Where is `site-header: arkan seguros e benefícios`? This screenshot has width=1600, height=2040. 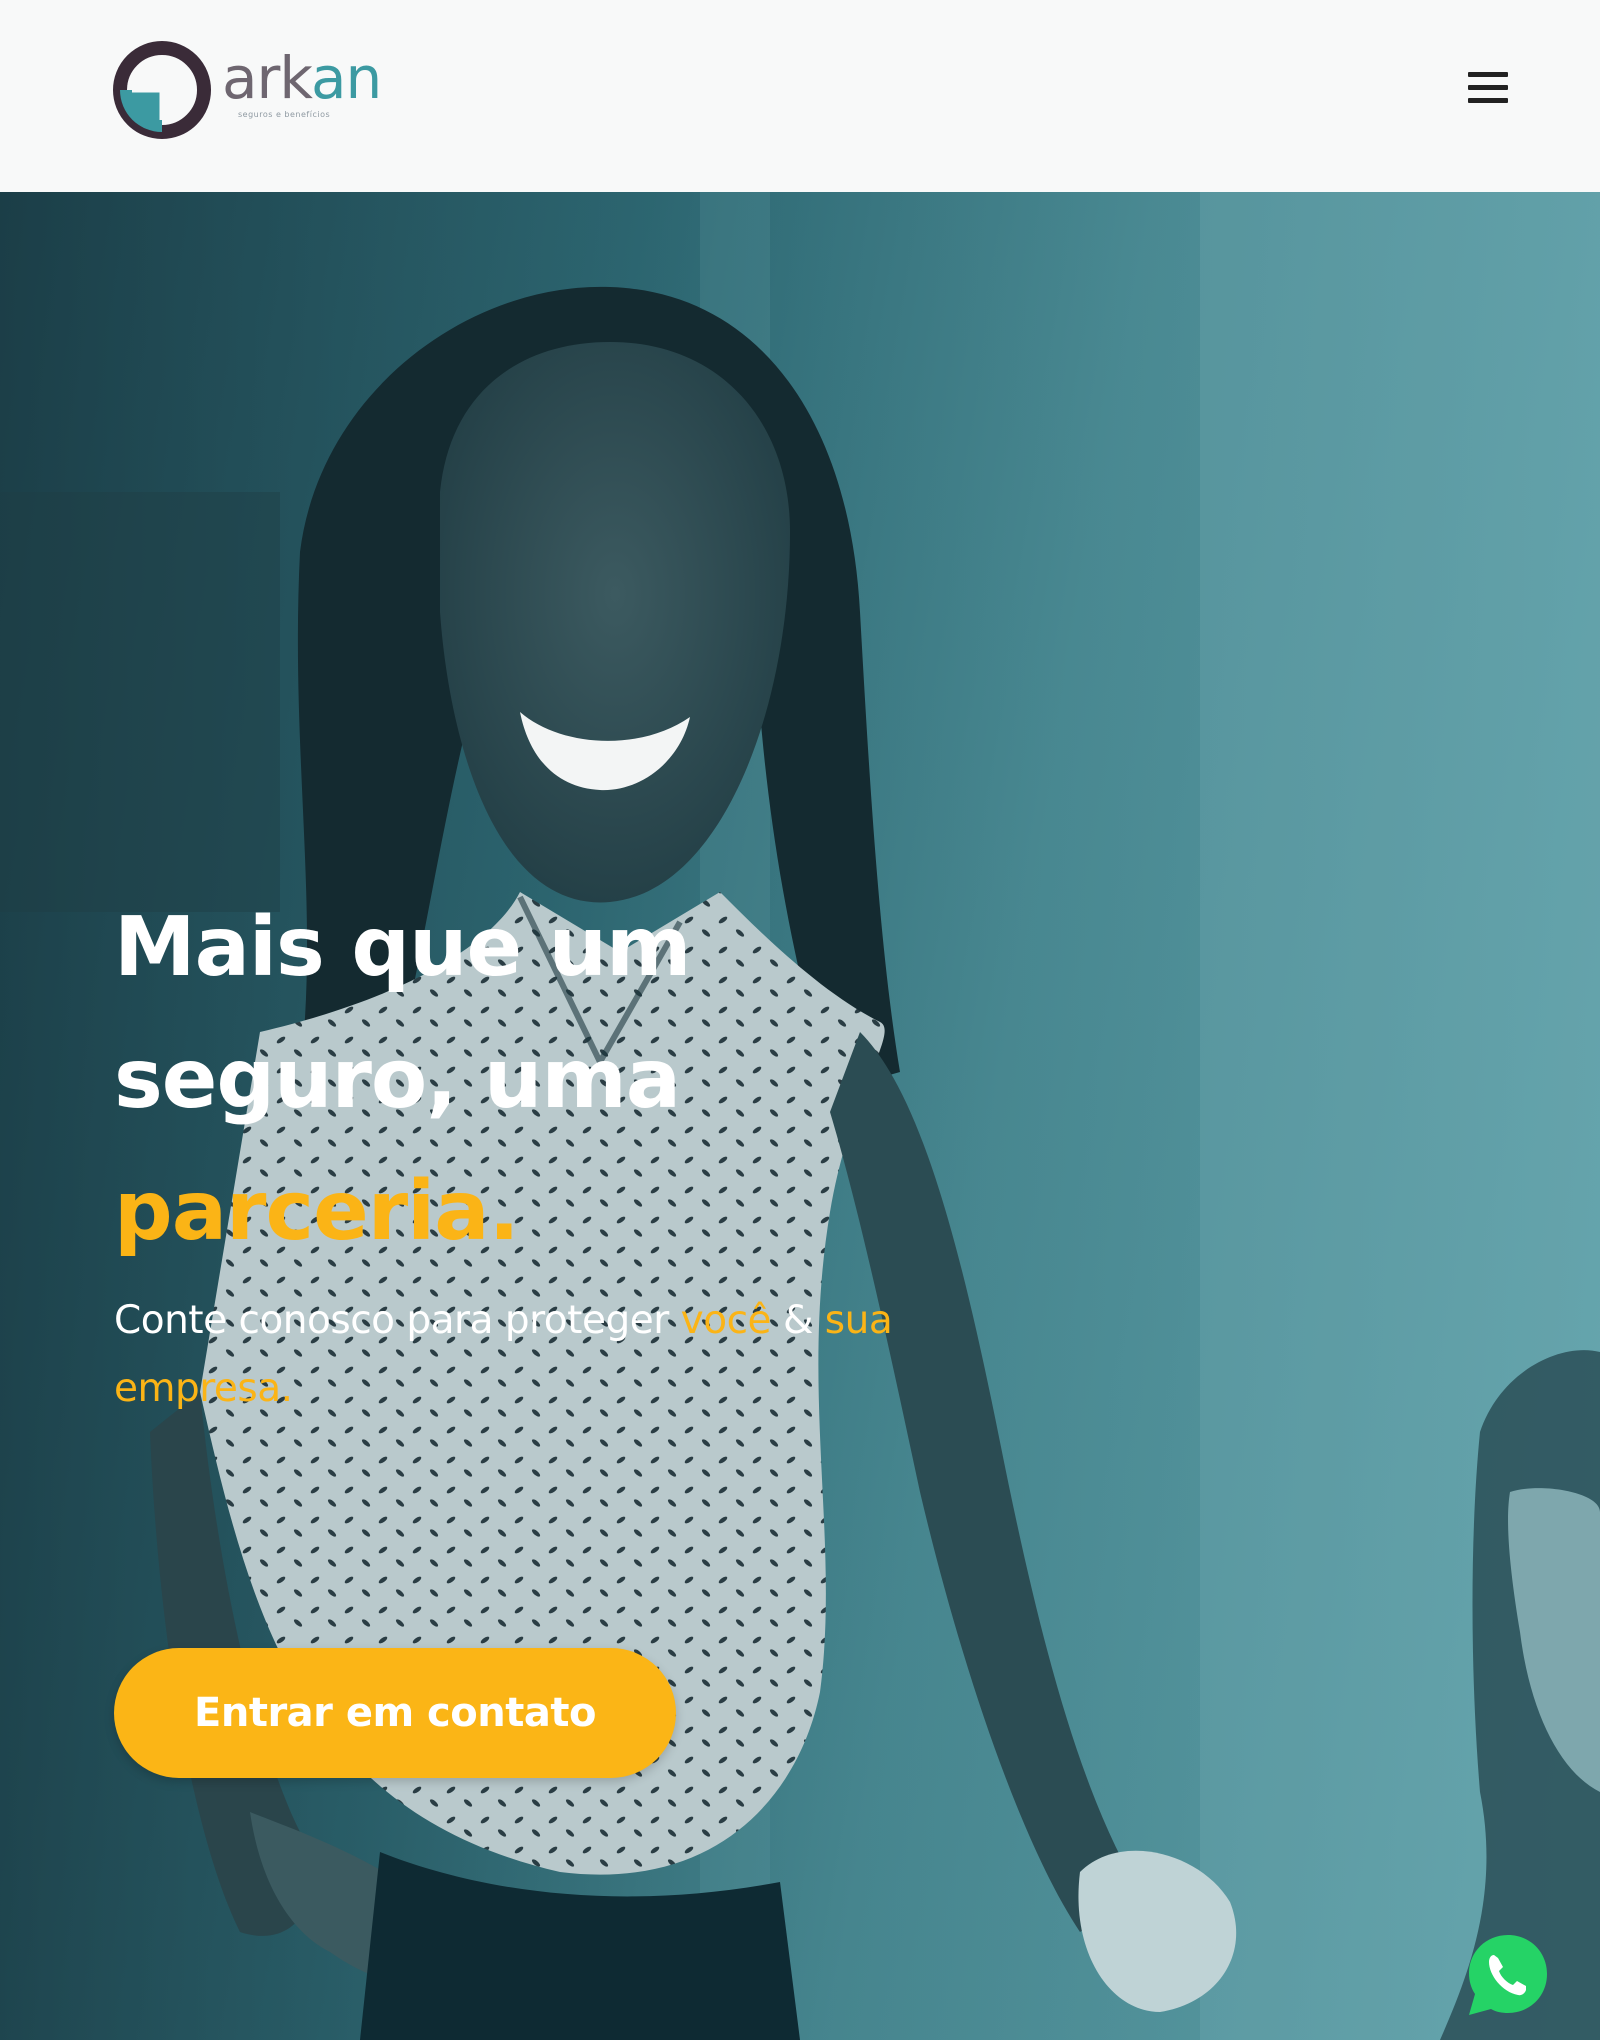 site-header: arkan seguros e benefícios is located at coordinates (800, 96).